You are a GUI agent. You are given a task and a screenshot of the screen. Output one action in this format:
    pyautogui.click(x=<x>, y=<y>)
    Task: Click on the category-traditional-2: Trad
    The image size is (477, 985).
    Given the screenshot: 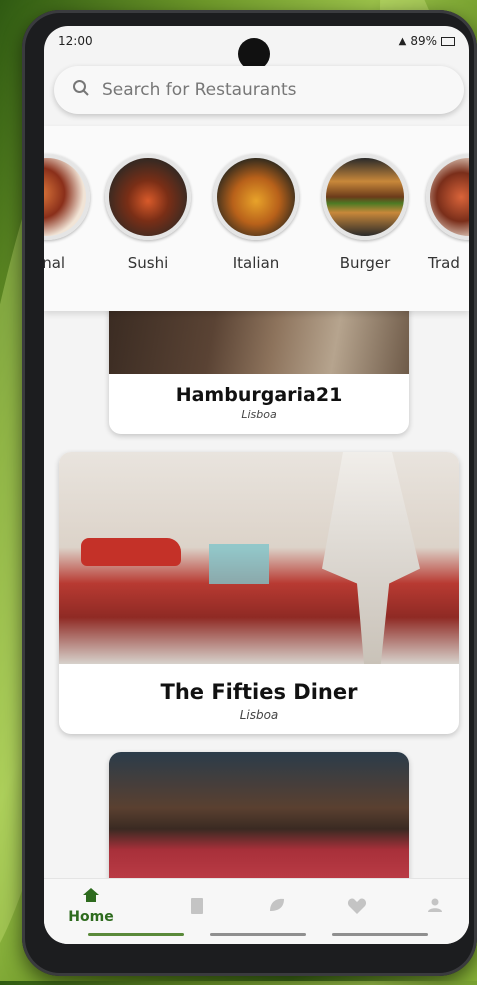 What is the action you would take?
    pyautogui.click(x=446, y=213)
    